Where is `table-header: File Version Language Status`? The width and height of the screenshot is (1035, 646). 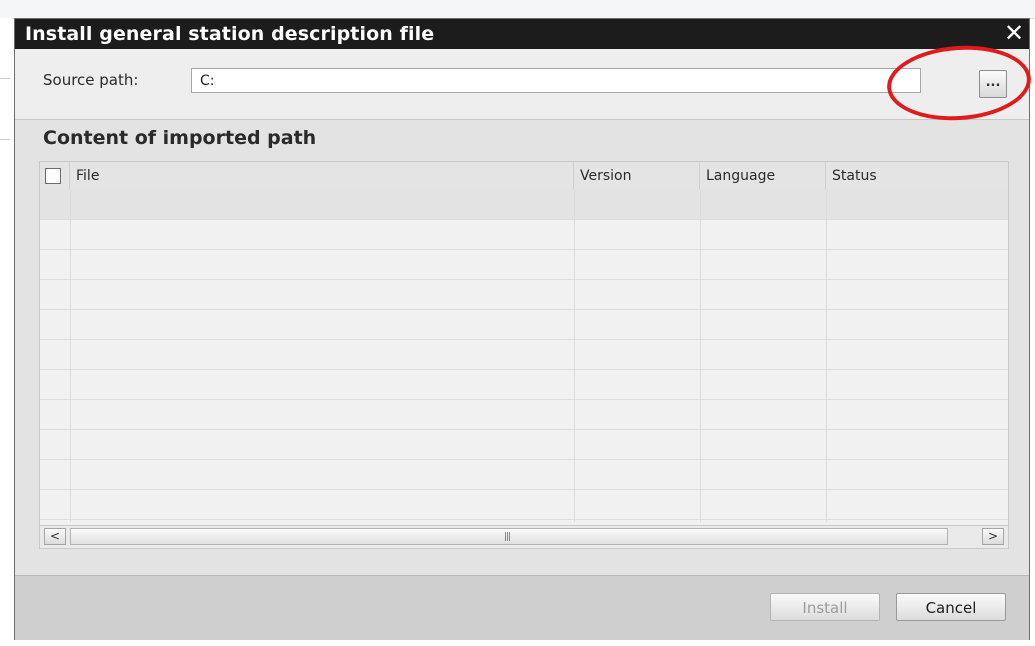 table-header: File Version Language Status is located at coordinates (524, 176).